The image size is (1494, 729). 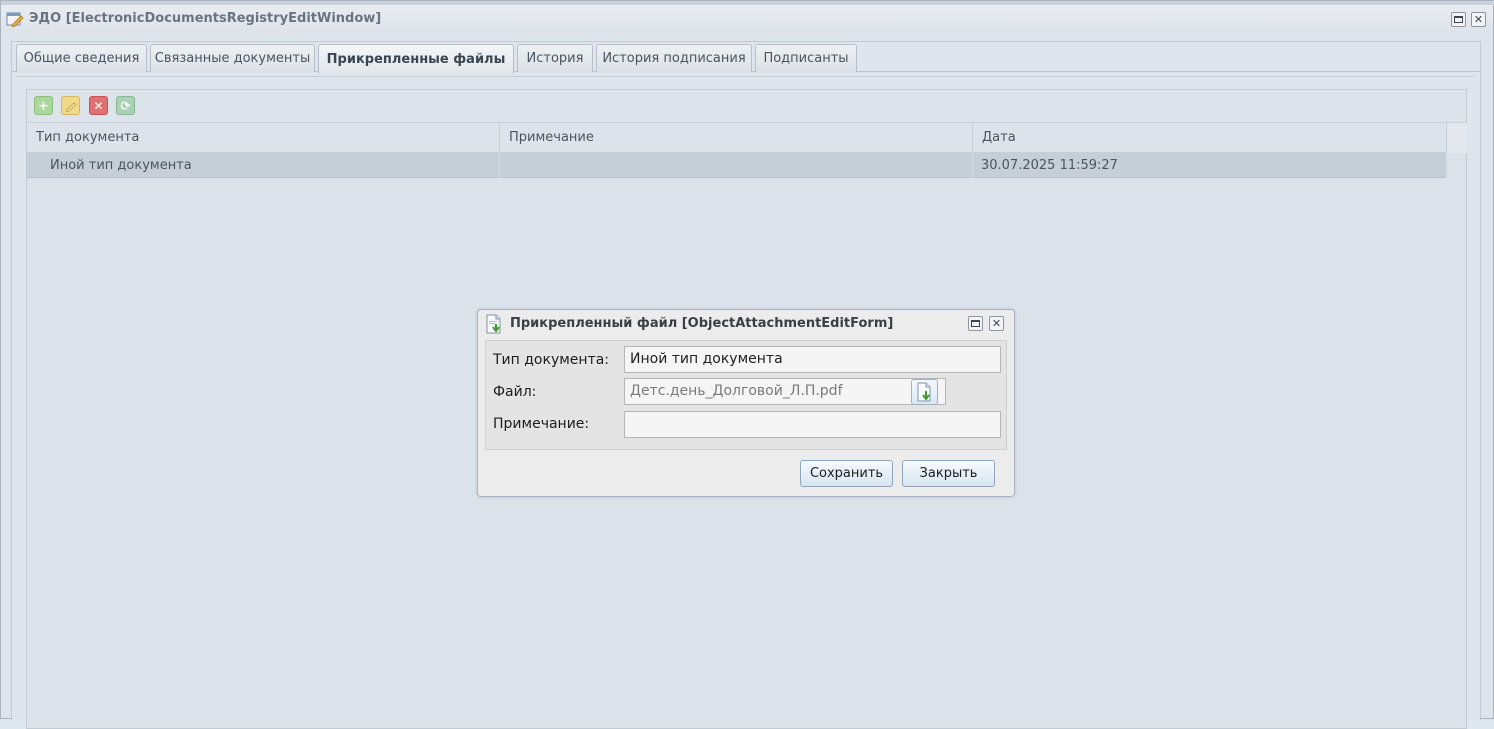 What do you see at coordinates (541, 424) in the screenshot?
I see `note-label: Примечание:` at bounding box center [541, 424].